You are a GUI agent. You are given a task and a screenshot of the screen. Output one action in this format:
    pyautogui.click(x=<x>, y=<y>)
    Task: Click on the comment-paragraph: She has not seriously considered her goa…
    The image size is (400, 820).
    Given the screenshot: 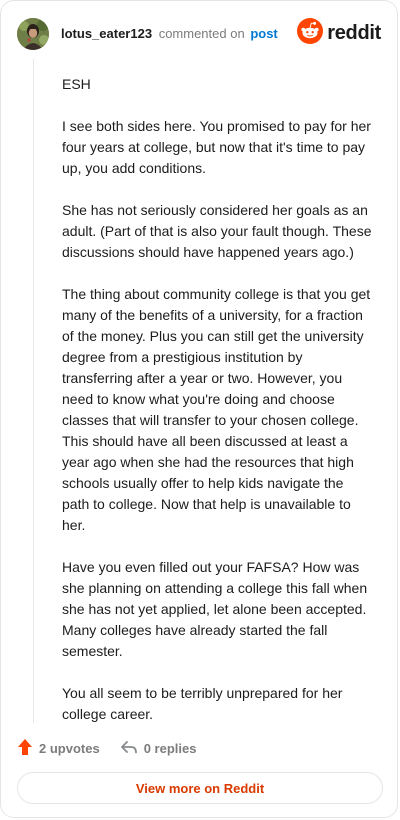 What is the action you would take?
    pyautogui.click(x=217, y=231)
    